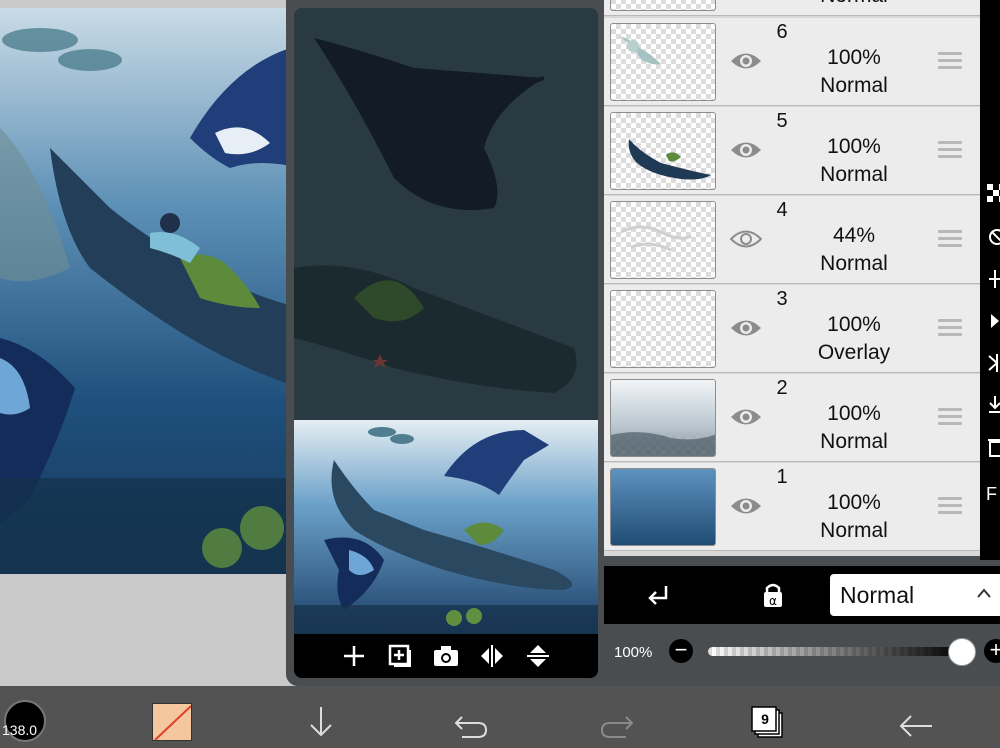 The height and width of the screenshot is (748, 1000). Describe the element at coordinates (792, 62) in the screenshot. I see `layer-row-6: 6 100% Normal` at that location.